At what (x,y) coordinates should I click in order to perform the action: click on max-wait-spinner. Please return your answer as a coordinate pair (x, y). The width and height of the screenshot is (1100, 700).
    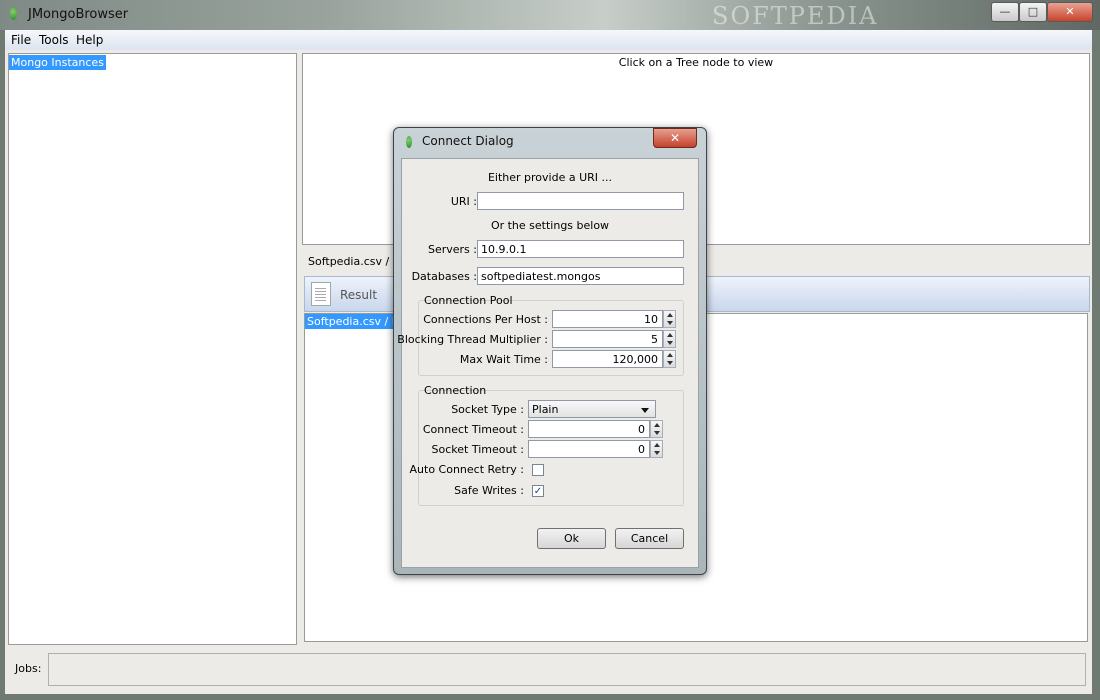
    Looking at the image, I should click on (669, 359).